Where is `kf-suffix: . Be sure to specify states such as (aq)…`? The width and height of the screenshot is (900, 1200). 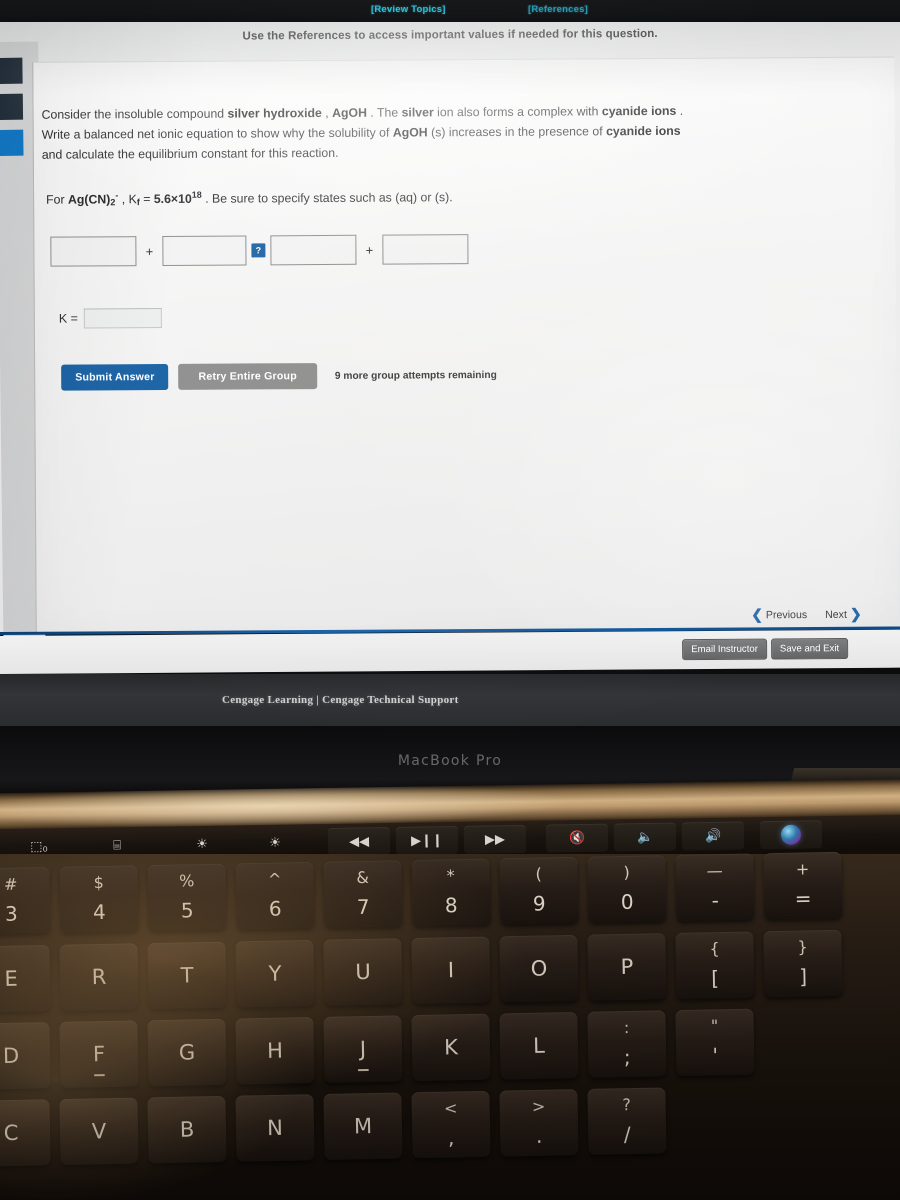 kf-suffix: . Be sure to specify states such as (aq)… is located at coordinates (327, 198).